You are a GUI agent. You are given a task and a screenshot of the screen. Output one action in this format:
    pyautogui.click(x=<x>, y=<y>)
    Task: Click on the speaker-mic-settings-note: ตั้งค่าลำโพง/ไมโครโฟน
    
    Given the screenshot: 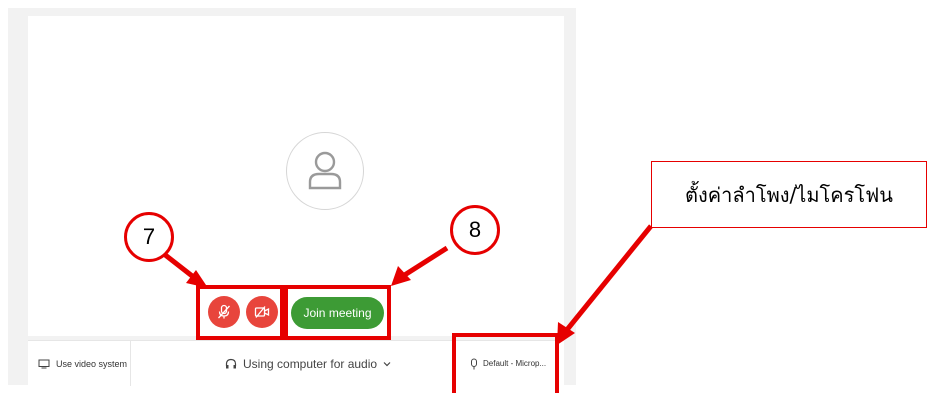 What is the action you would take?
    pyautogui.click(x=789, y=194)
    